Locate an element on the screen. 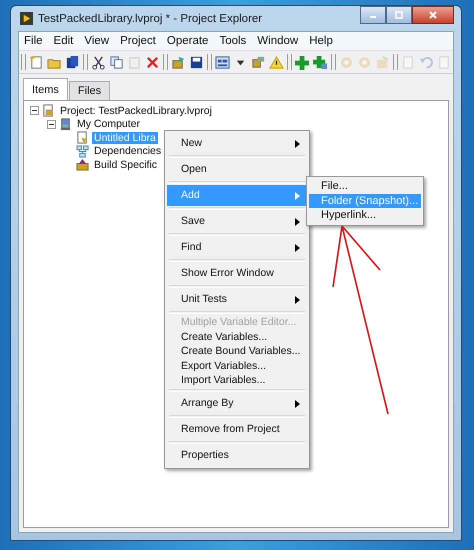 Image resolution: width=474 pixels, height=550 pixels. delete-icon is located at coordinates (152, 62).